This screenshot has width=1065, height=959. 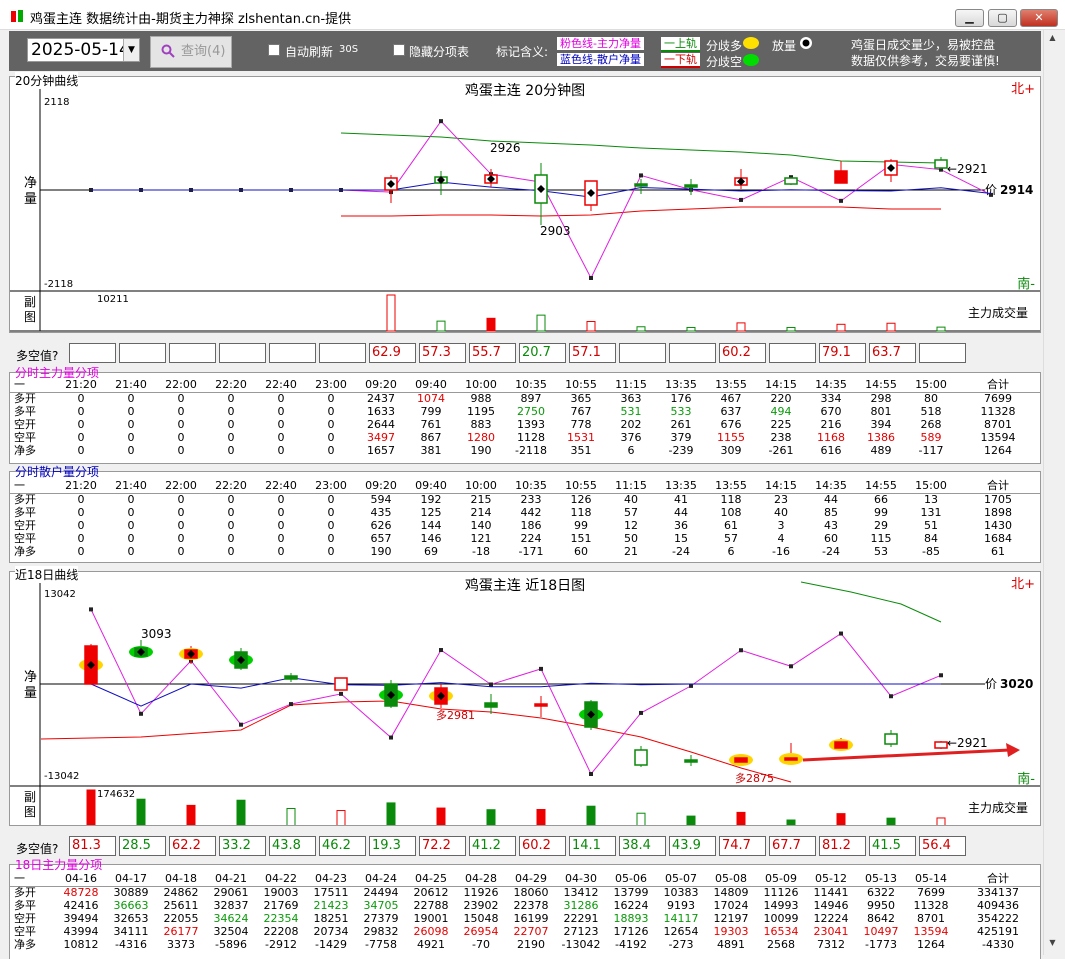 I want to click on auto-refresh-checkbox, so click(x=274, y=50).